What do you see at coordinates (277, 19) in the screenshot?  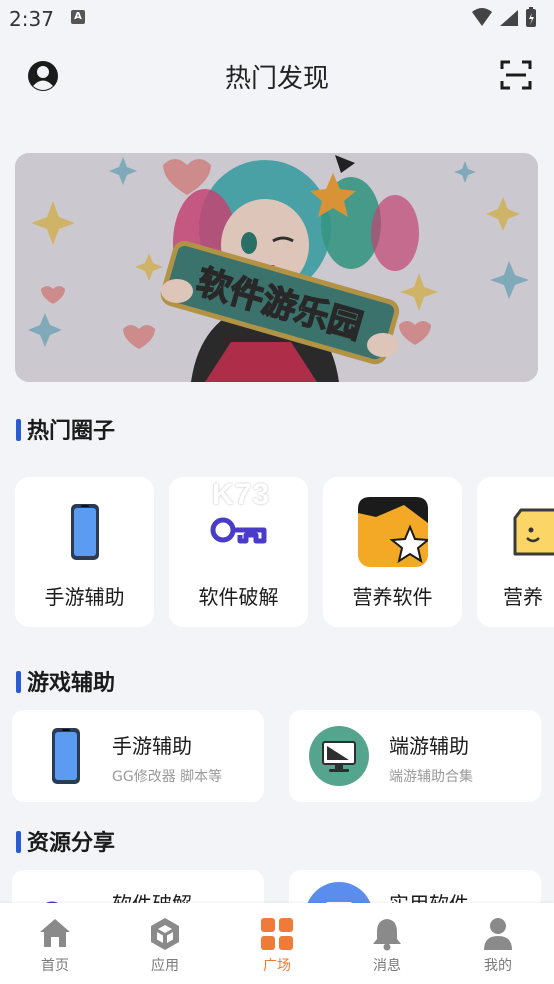 I see `status-bar: 2:37 A` at bounding box center [277, 19].